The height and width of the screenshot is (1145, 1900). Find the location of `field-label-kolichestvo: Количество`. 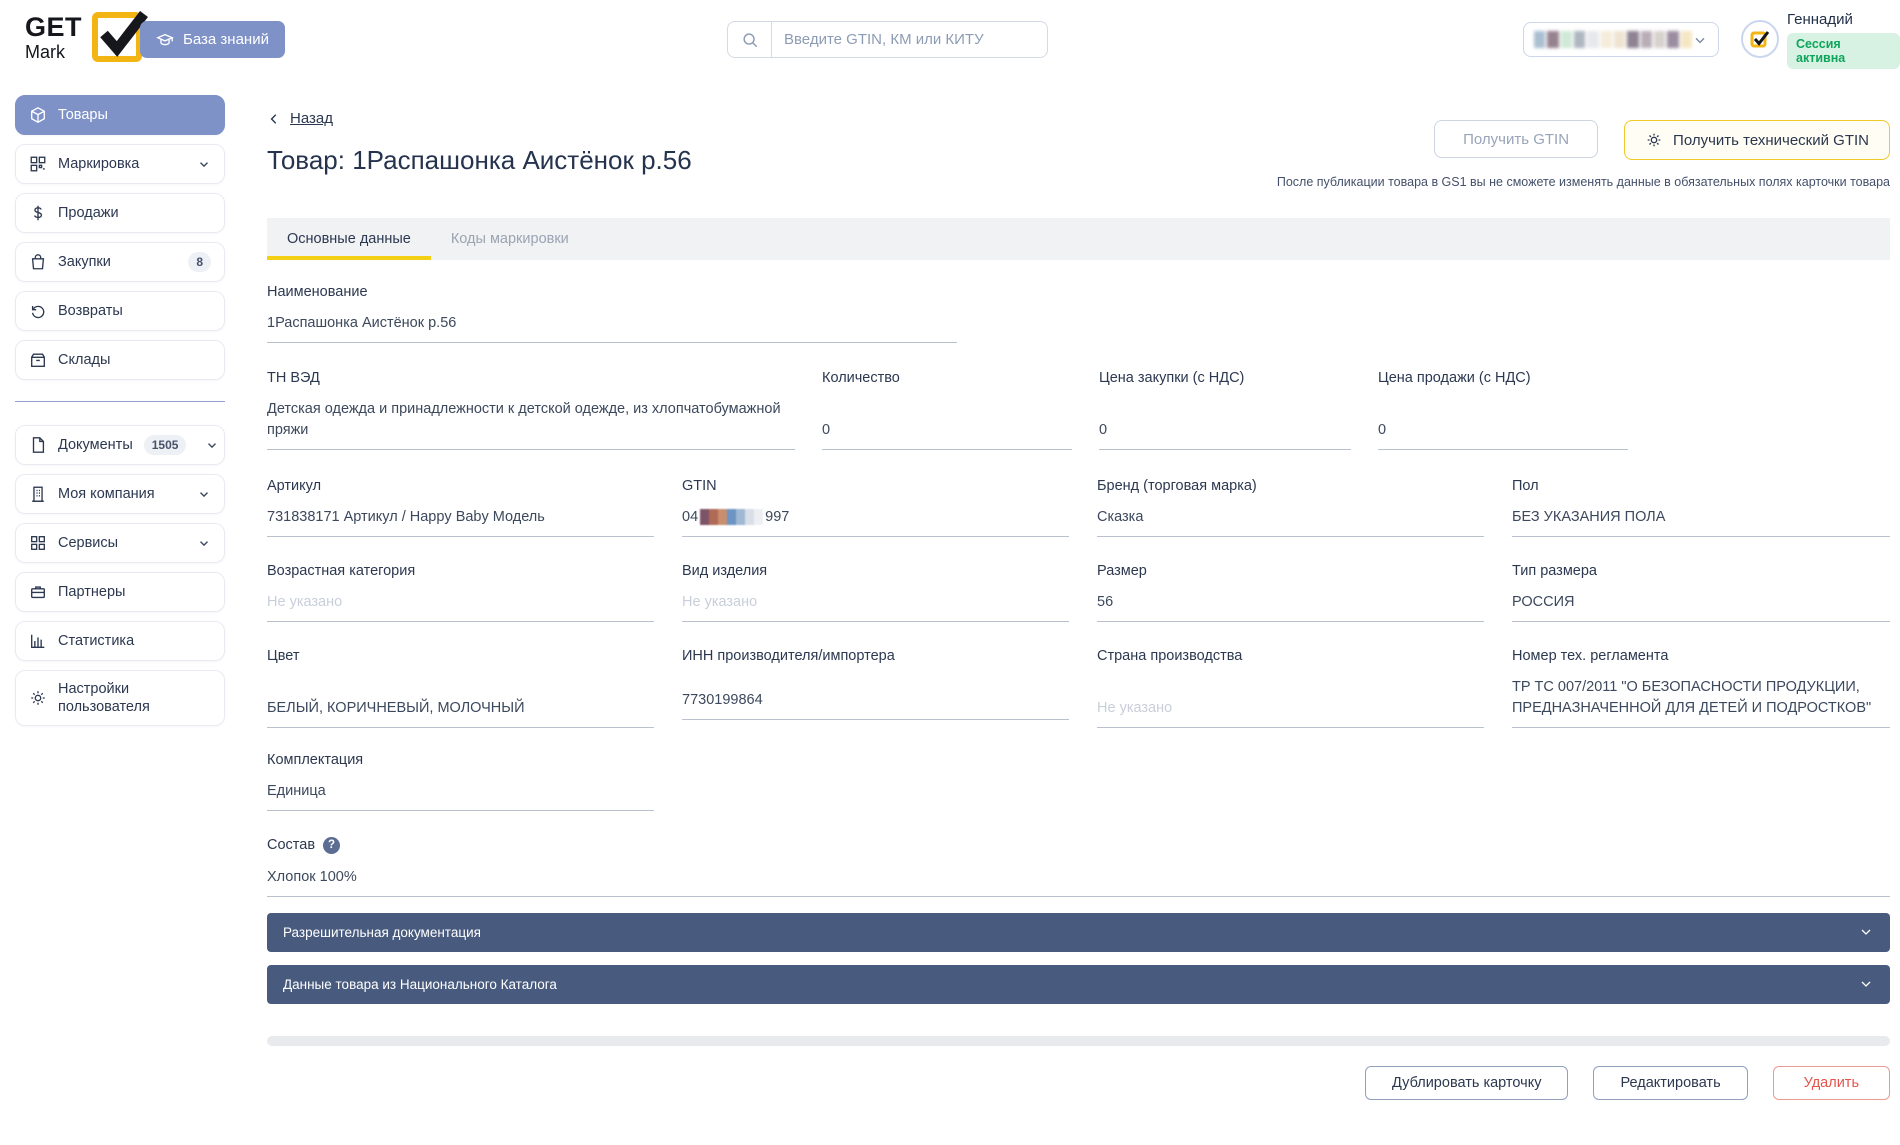

field-label-kolichestvo: Количество is located at coordinates (861, 377).